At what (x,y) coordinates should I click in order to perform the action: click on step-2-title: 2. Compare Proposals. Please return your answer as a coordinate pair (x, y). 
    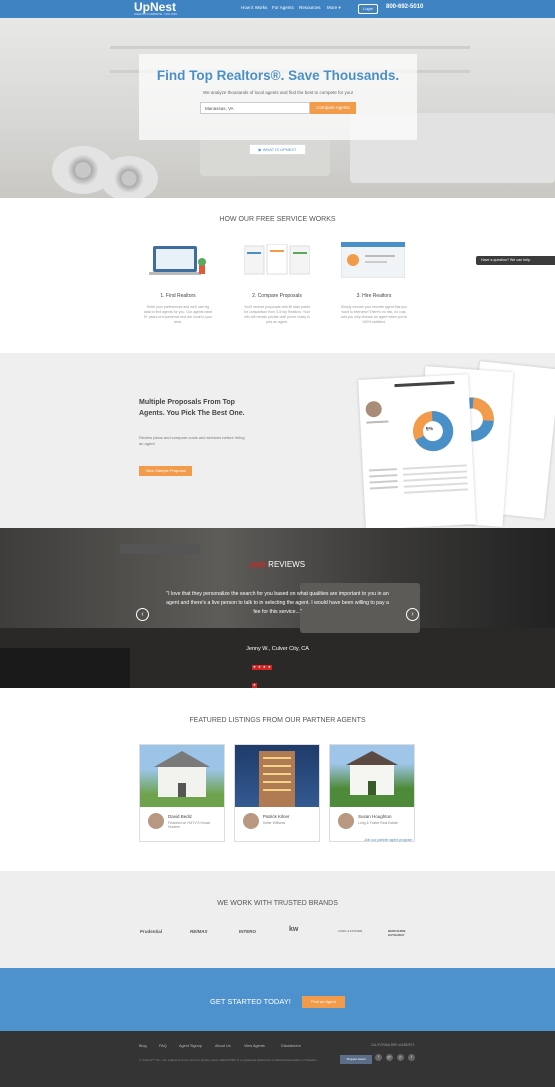
    Looking at the image, I should click on (277, 296).